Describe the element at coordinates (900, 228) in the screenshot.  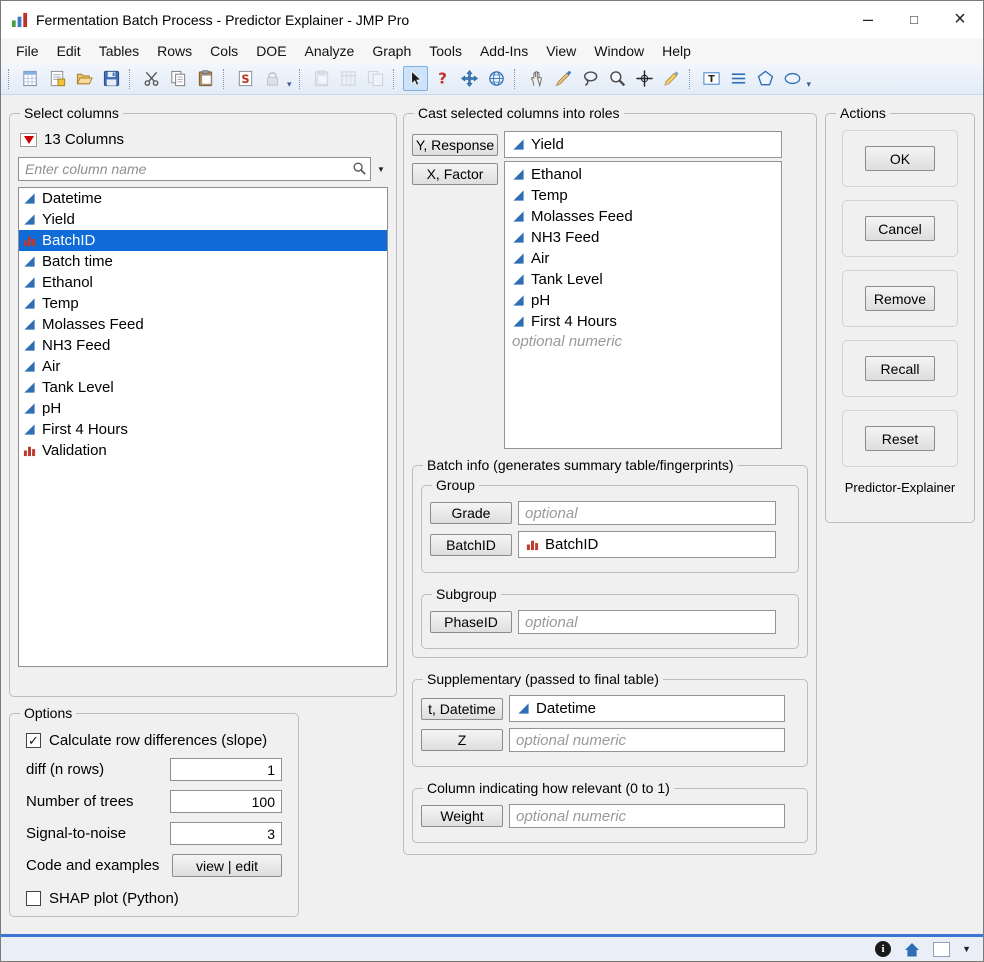
I see `cancel-button: Cancel` at that location.